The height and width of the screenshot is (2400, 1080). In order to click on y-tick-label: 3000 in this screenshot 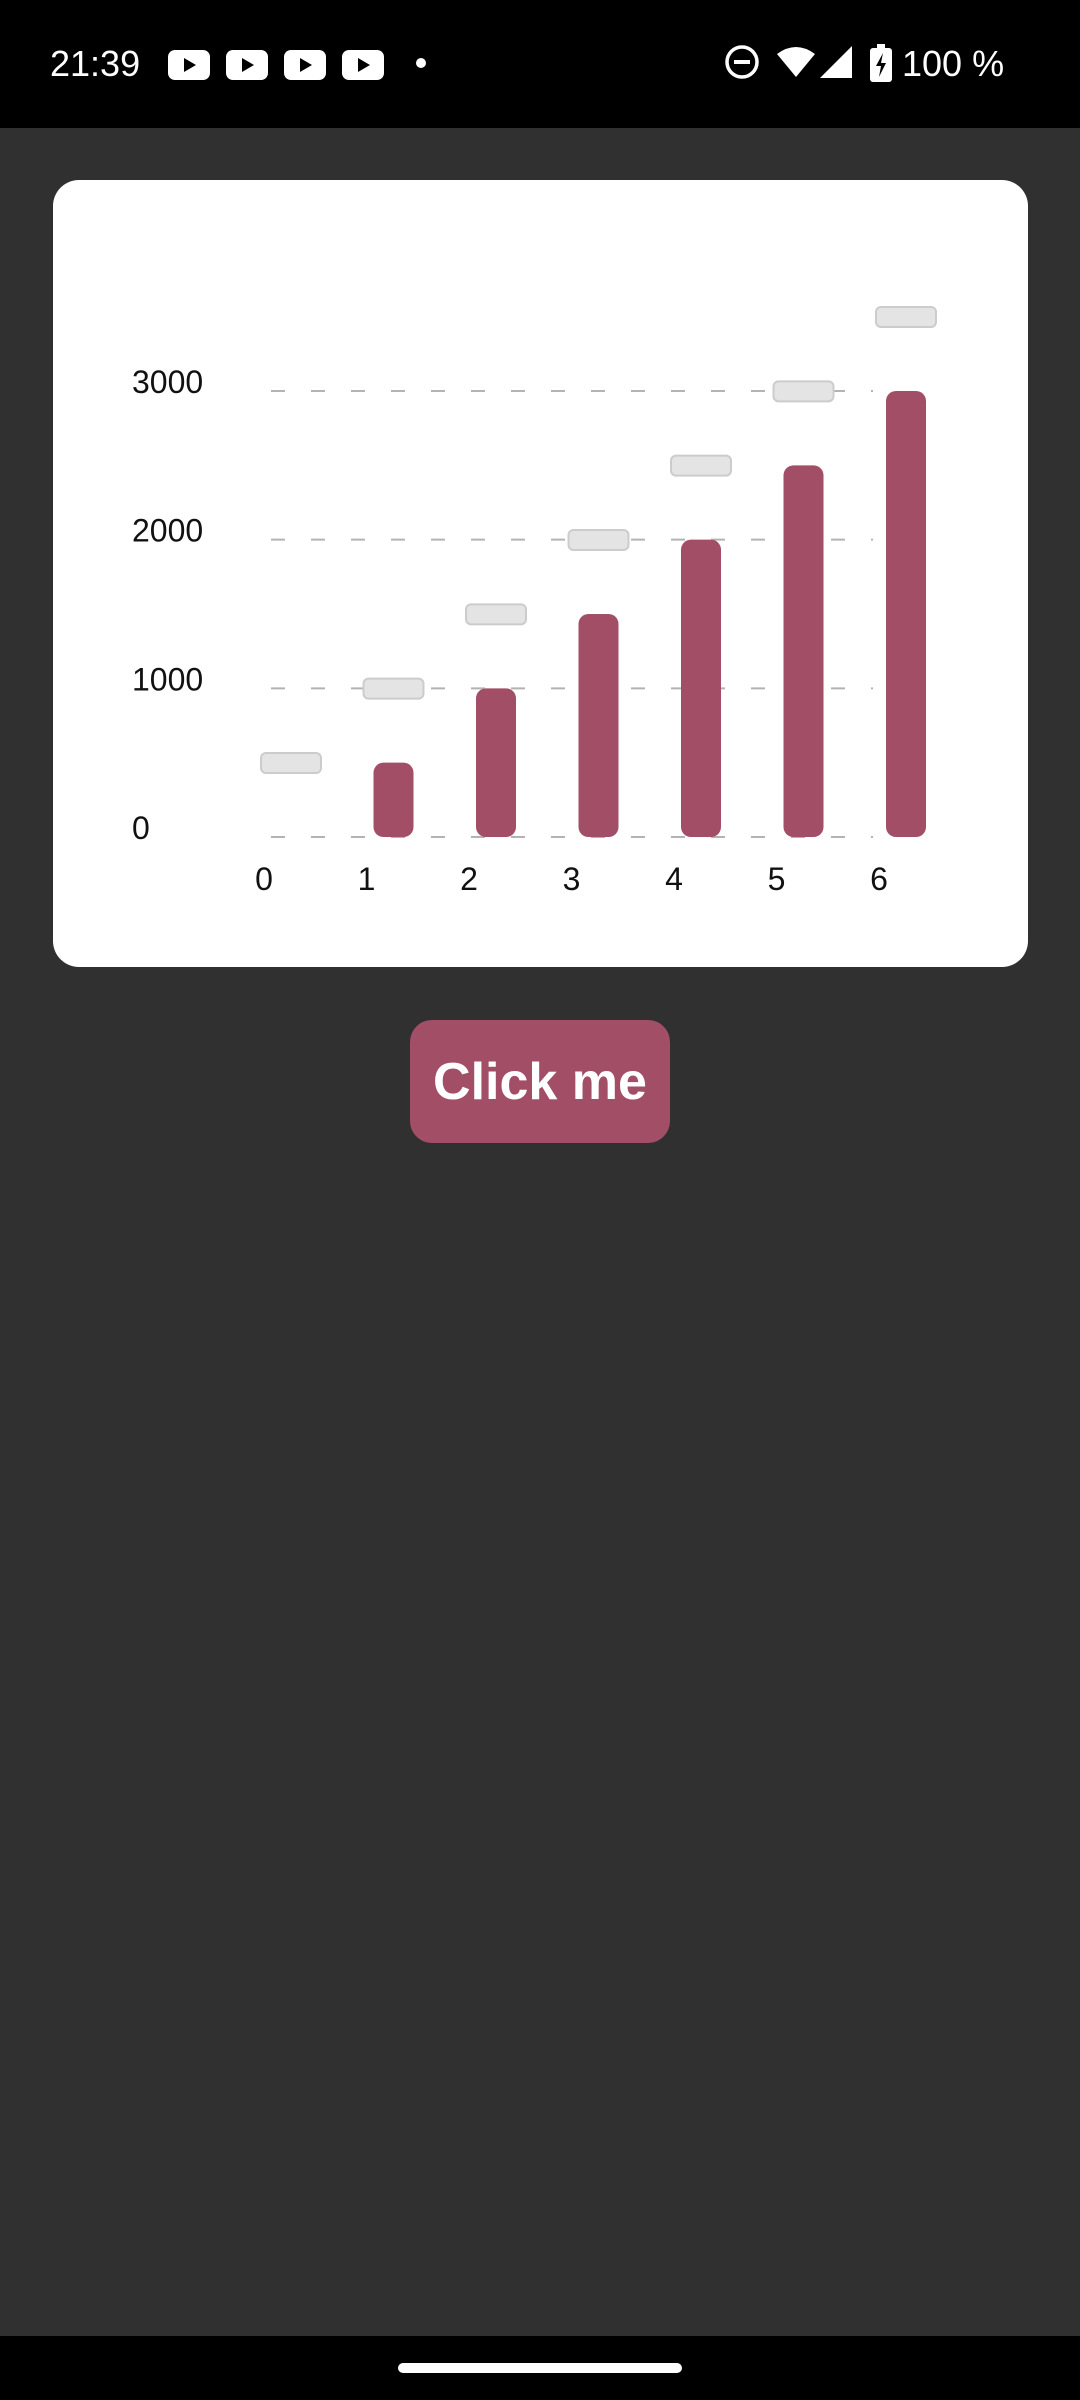, I will do `click(167, 382)`.